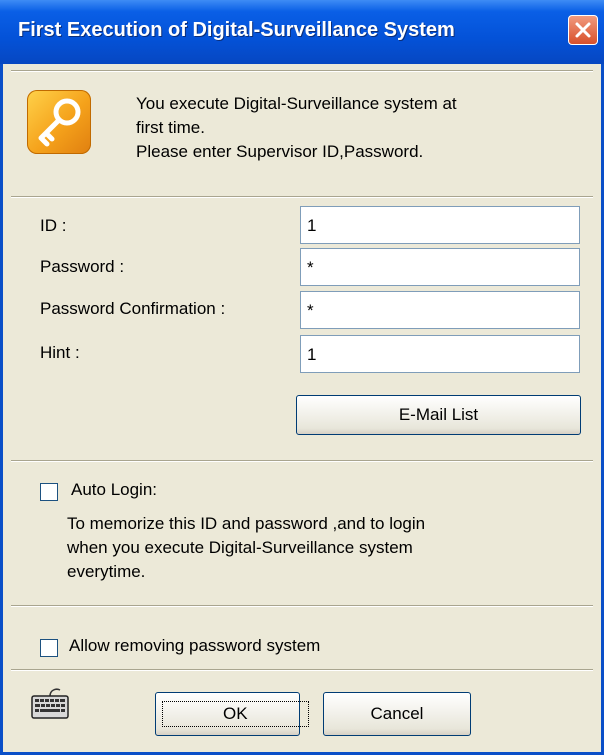 Image resolution: width=604 pixels, height=755 pixels. I want to click on hint-field, so click(440, 354).